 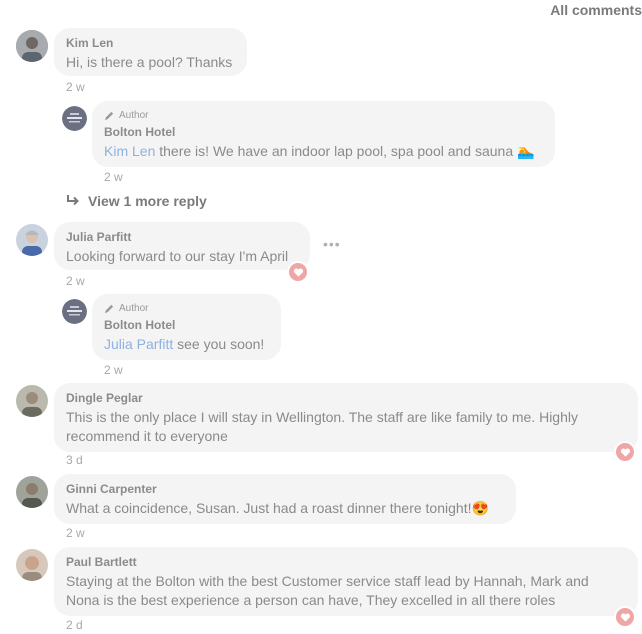 I want to click on sort-dropdown: All comments, so click(x=596, y=10).